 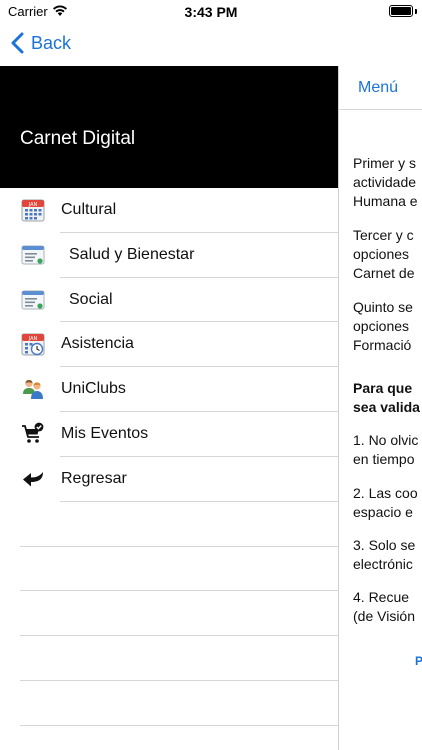 What do you see at coordinates (51, 42) in the screenshot?
I see `back-label: Back` at bounding box center [51, 42].